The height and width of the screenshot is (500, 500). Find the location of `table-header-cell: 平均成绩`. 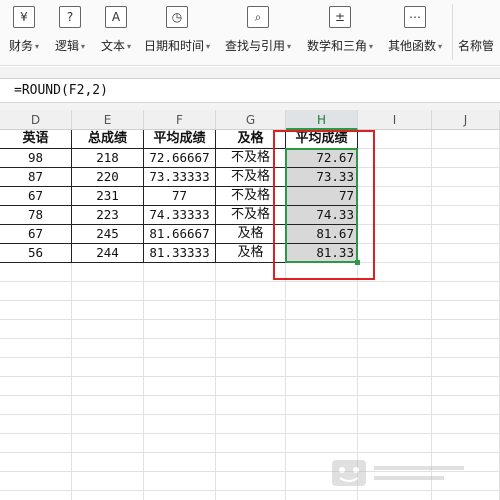

table-header-cell: 平均成绩 is located at coordinates (180, 139).